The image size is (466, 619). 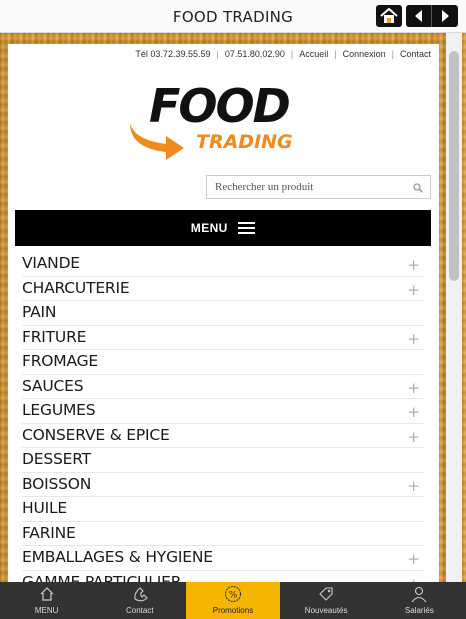 I want to click on percent-badge-icon: %, so click(x=233, y=594).